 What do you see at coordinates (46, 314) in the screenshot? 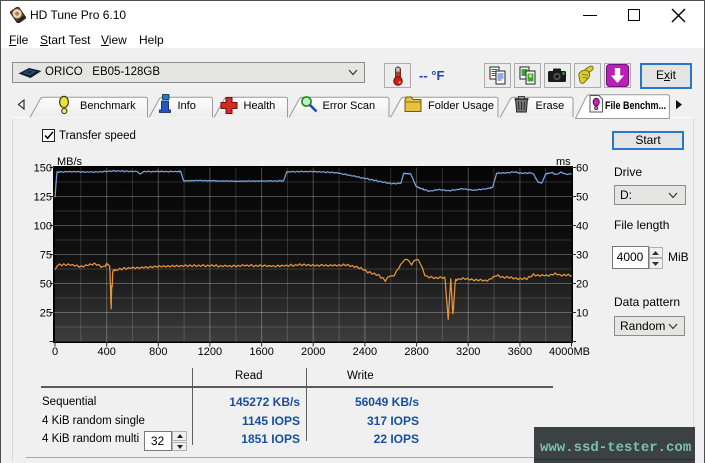
I see `svg-text: 25` at bounding box center [46, 314].